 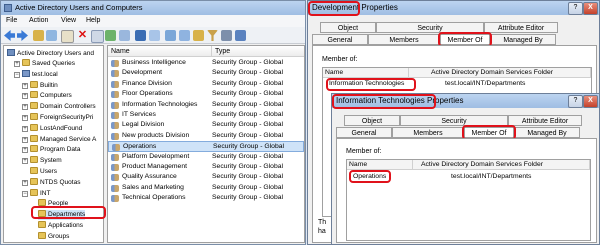 I want to click on back-arrow-icon, so click(x=9, y=35).